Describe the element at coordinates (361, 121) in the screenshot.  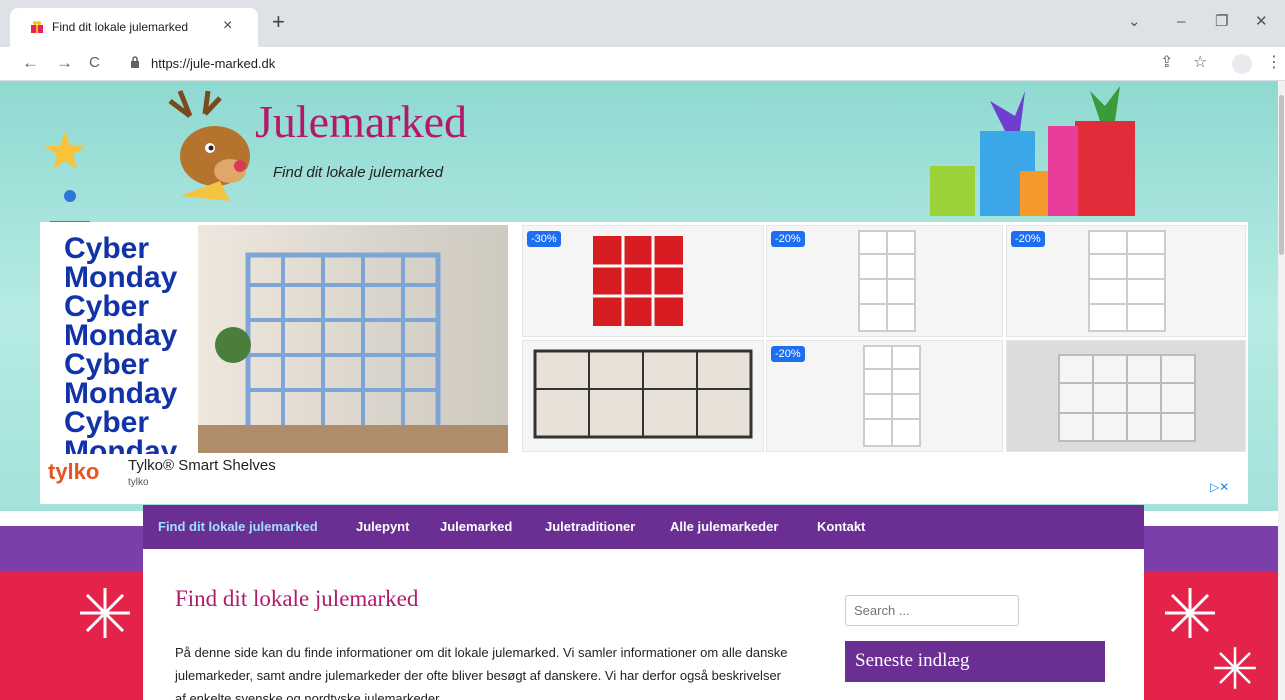
I see `site-title: Julemarked` at that location.